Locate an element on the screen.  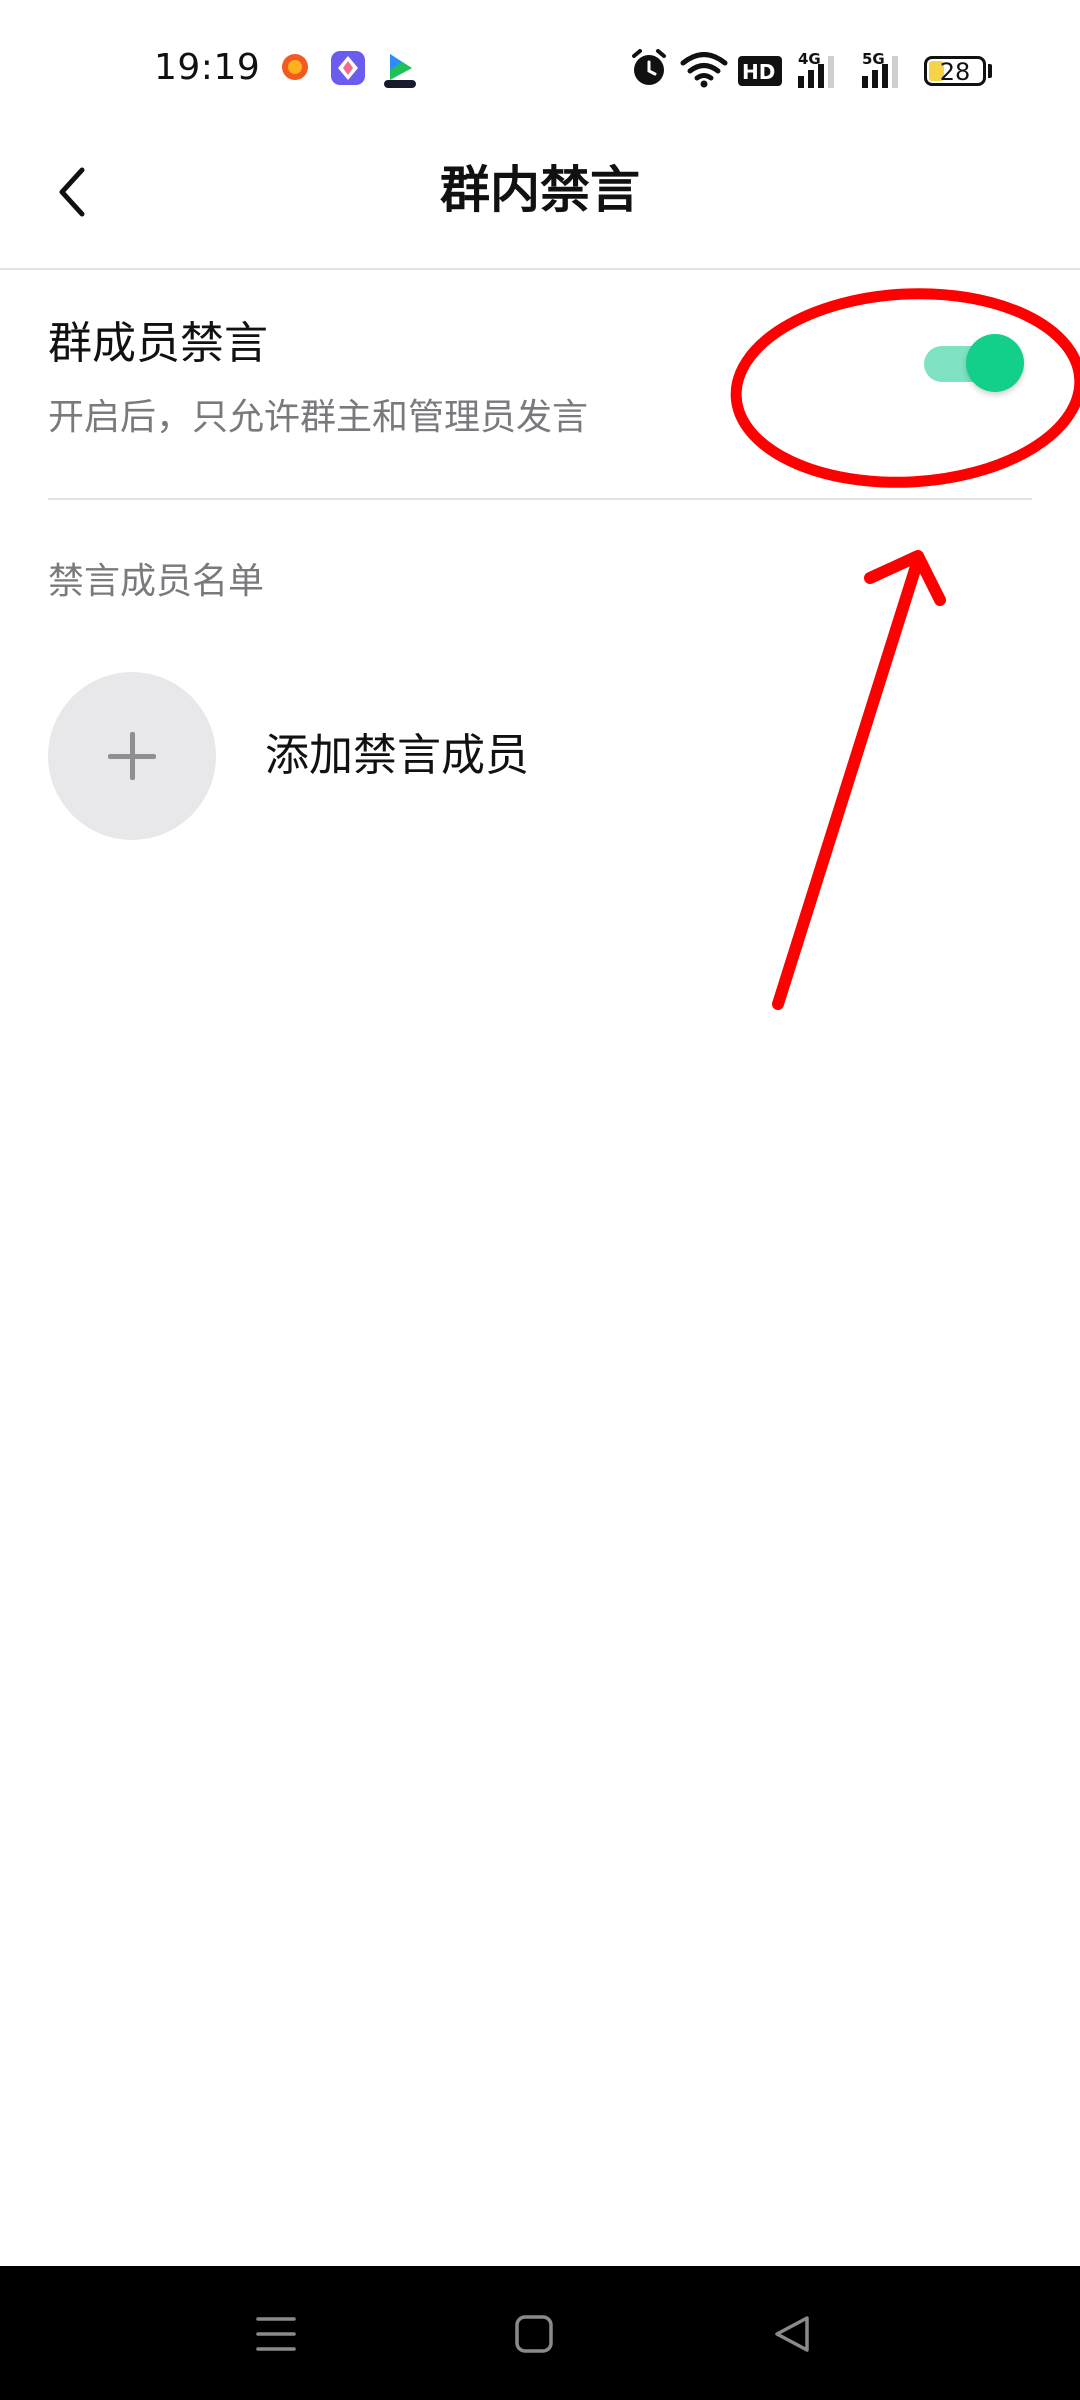
alarm-icon is located at coordinates (649, 70).